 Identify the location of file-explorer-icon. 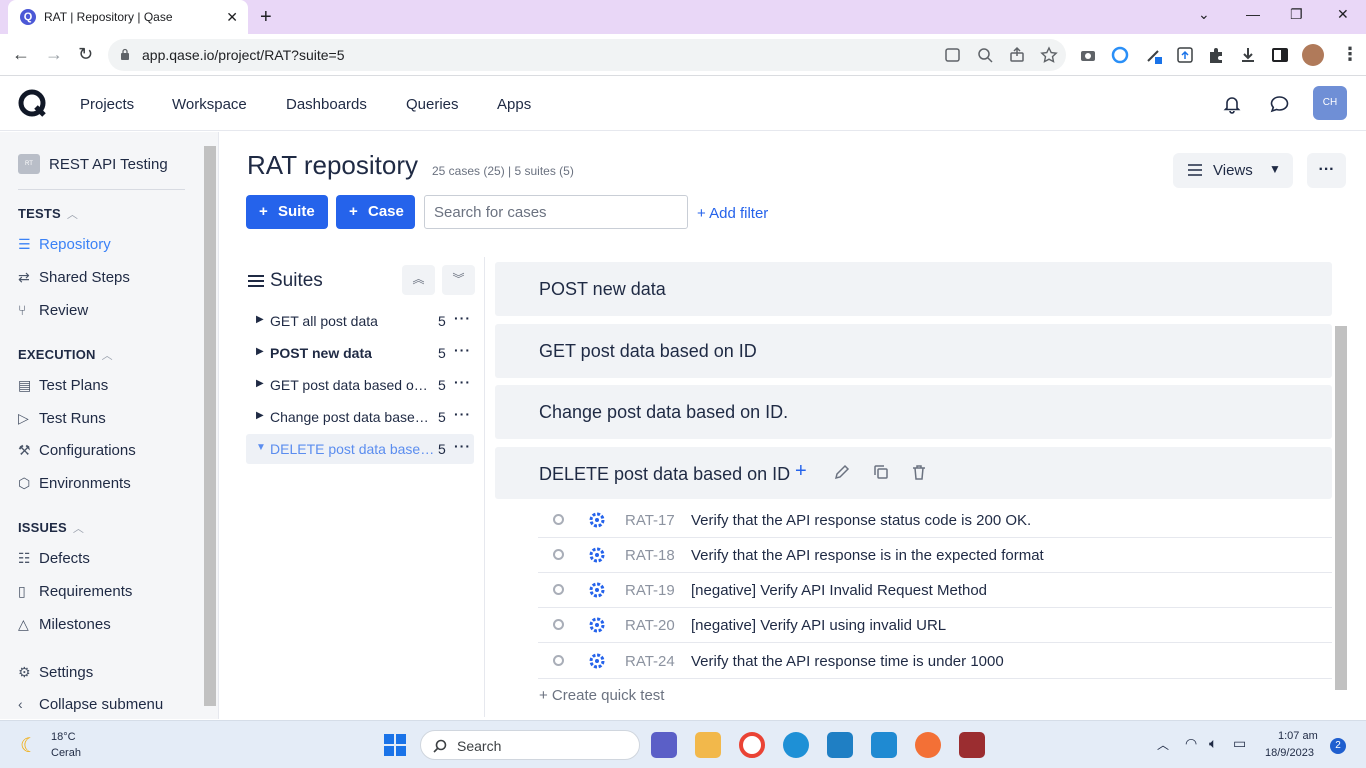
(708, 745).